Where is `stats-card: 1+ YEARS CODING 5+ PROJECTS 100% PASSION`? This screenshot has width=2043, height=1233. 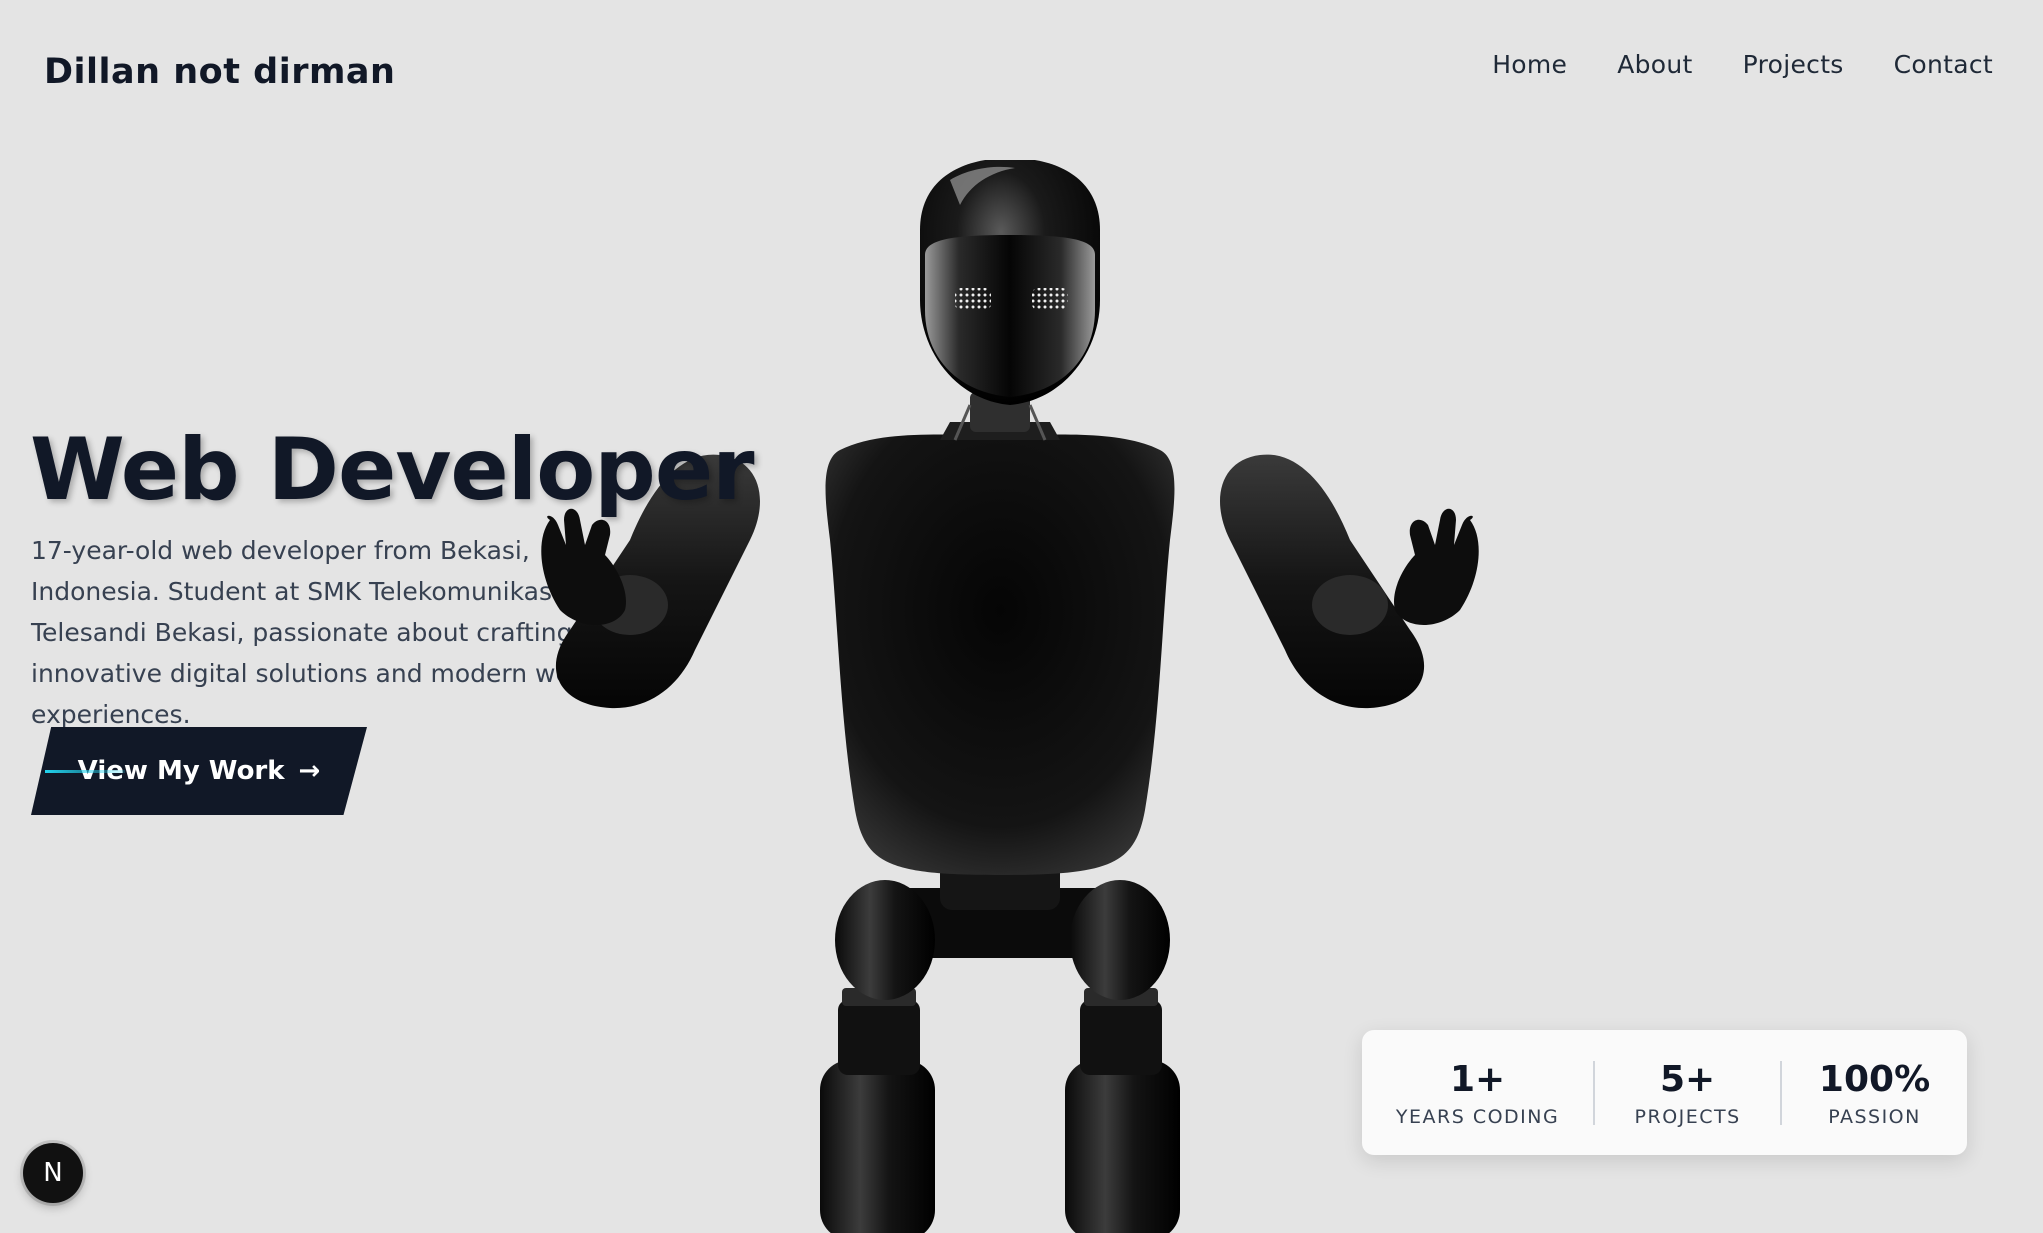
stats-card: 1+ YEARS CODING 5+ PROJECTS 100% PASSION is located at coordinates (1664, 1092).